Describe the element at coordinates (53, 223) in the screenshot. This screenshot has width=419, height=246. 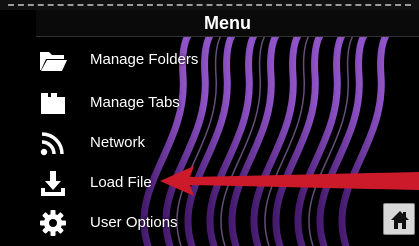
I see `gear-icon` at that location.